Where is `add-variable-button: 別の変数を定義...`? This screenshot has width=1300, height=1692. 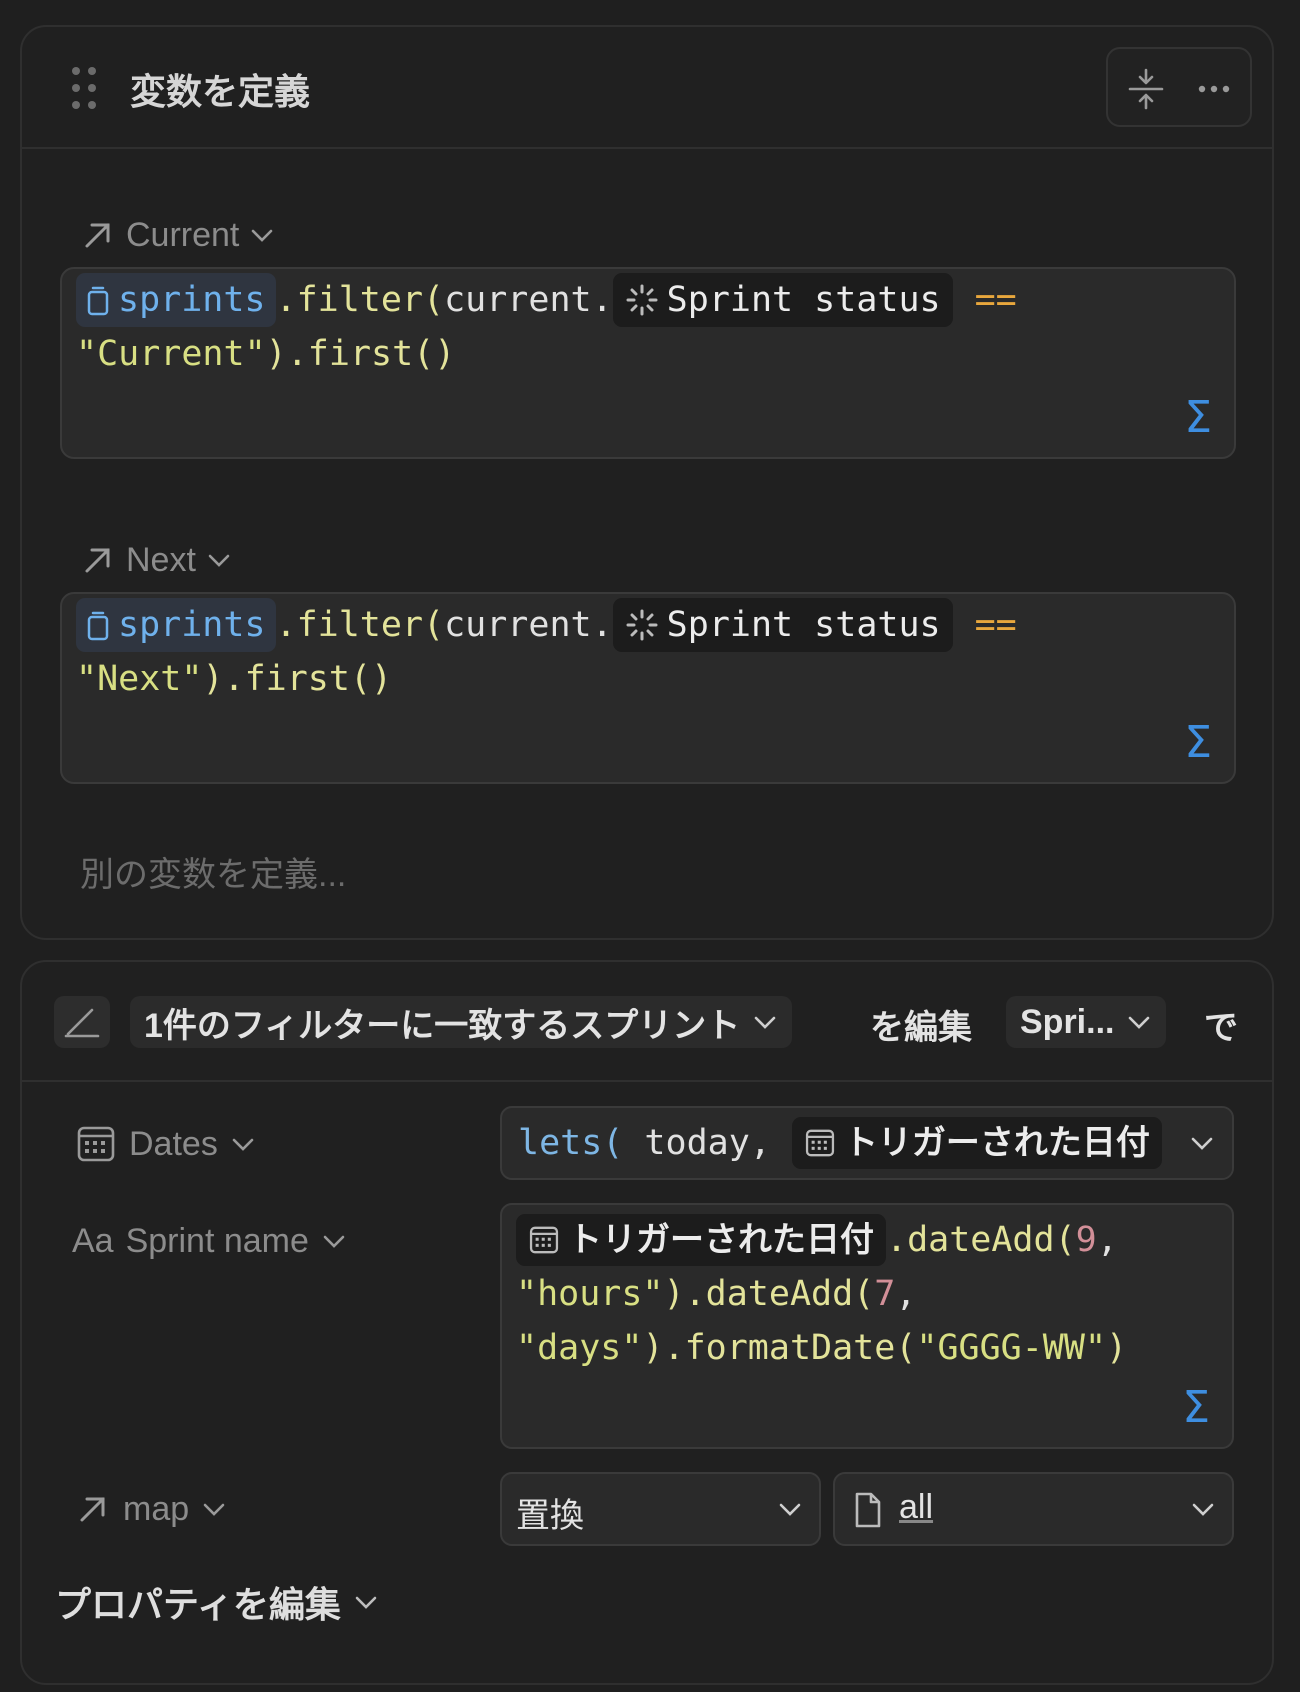 add-variable-button: 別の変数を定義... is located at coordinates (213, 871).